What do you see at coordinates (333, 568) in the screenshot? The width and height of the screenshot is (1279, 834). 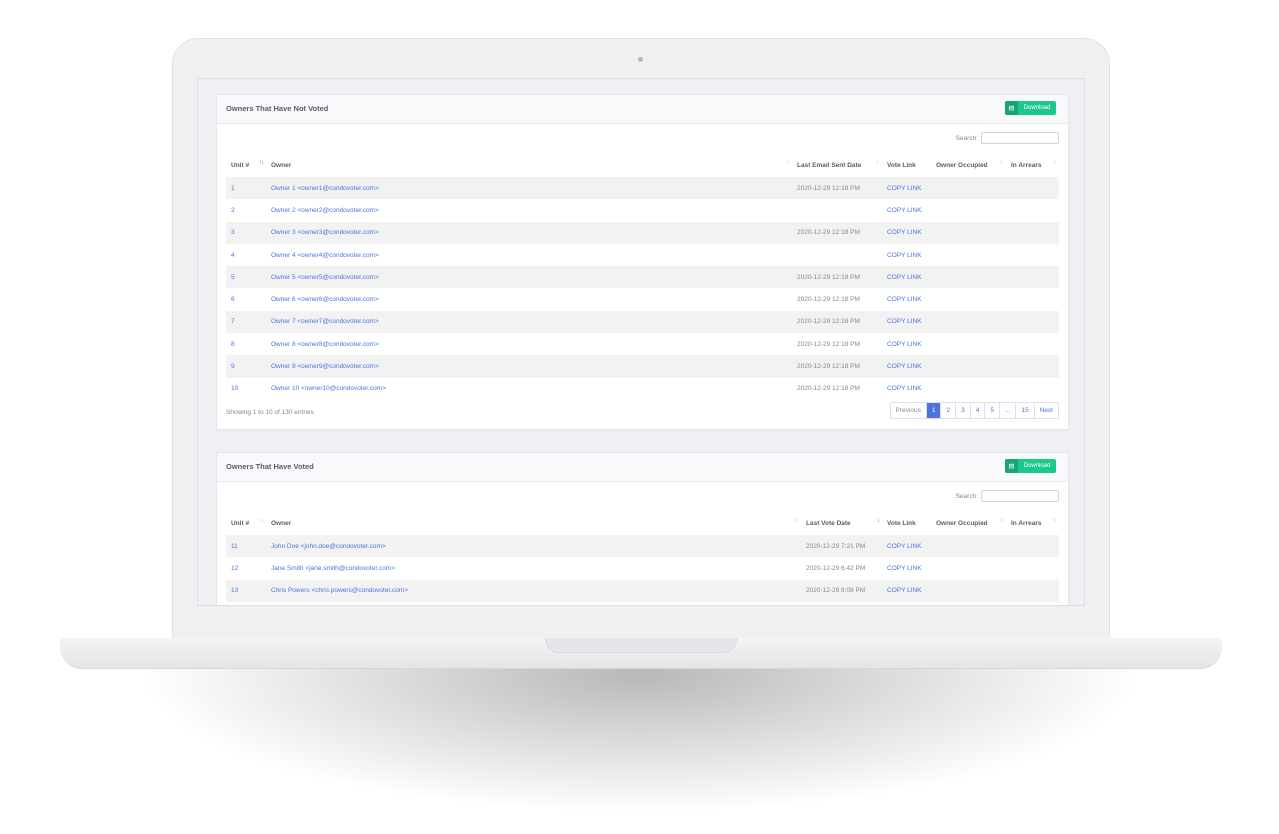 I see `owner-link: Jane Smith <jane.smith@condovoter.com>` at bounding box center [333, 568].